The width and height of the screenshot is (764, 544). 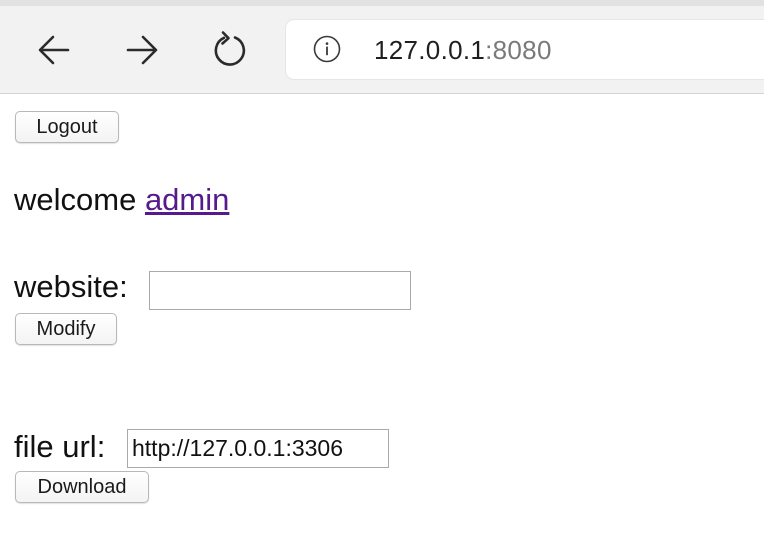 I want to click on welcome-line: welcome admin, so click(x=121, y=200).